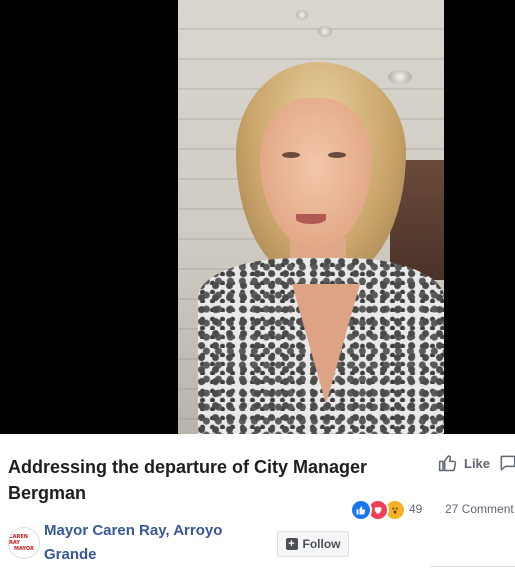  Describe the element at coordinates (378, 510) in the screenshot. I see `reactions-summary` at that location.